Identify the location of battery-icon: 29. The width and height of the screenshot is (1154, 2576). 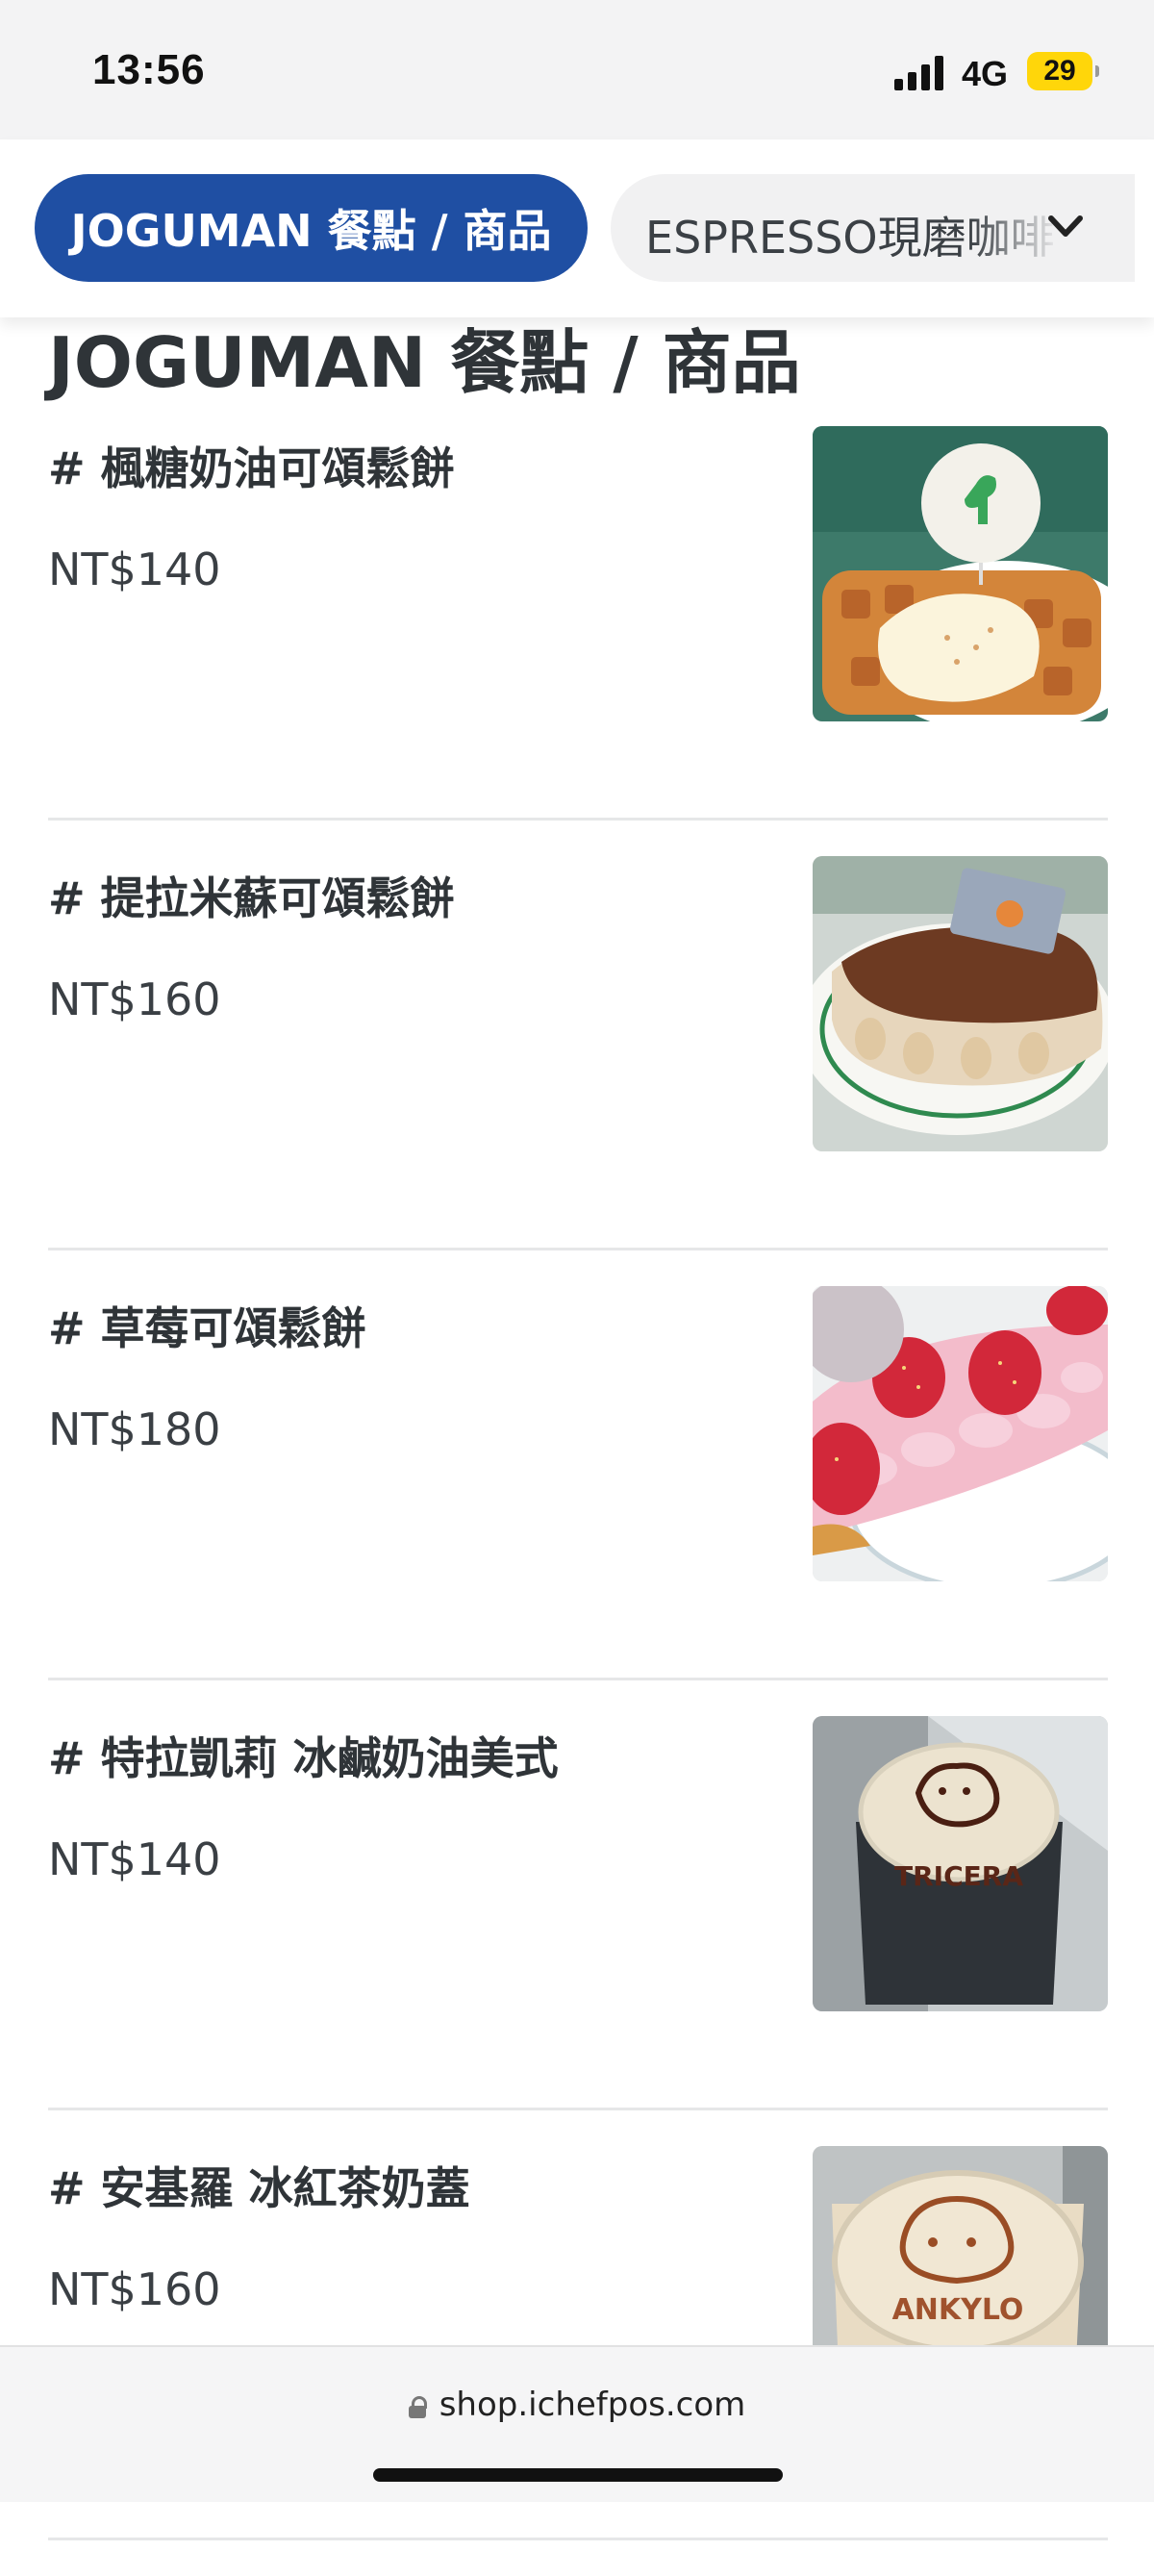
(1063, 71).